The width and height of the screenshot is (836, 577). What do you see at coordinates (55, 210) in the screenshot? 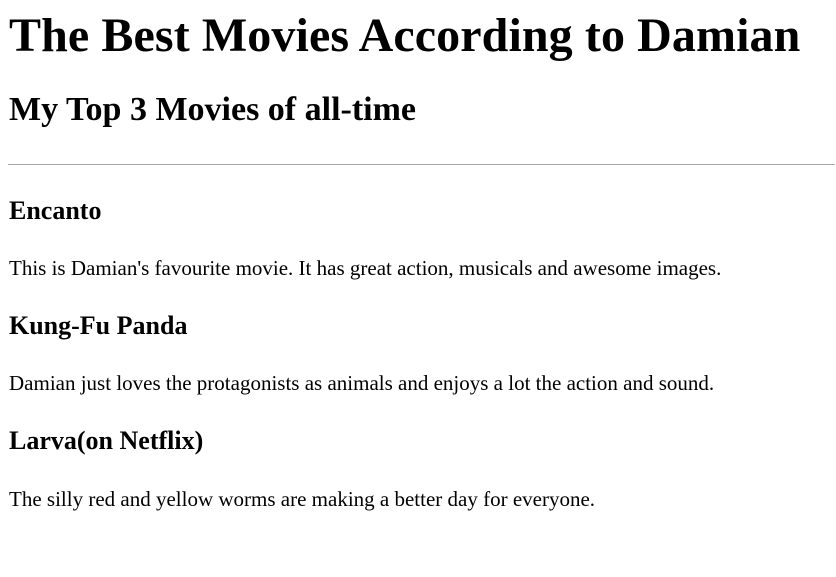
I see `movie-title-encanto: Encanto` at bounding box center [55, 210].